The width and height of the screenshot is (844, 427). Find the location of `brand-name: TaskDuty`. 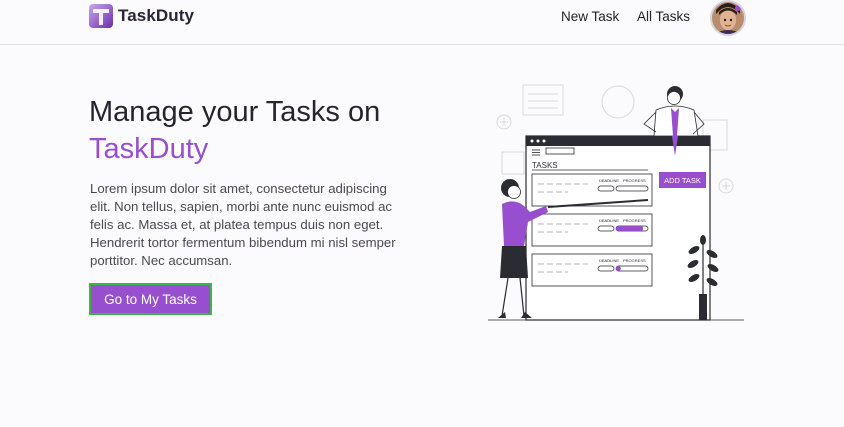

brand-name: TaskDuty is located at coordinates (156, 15).